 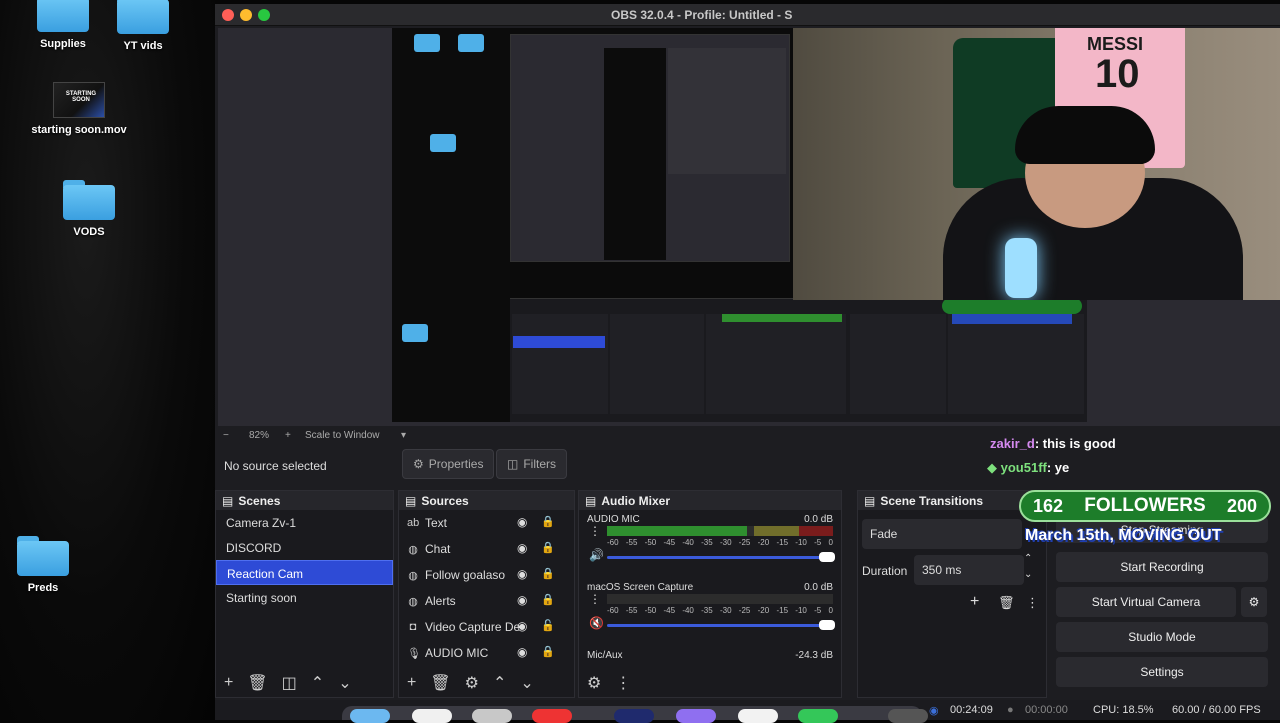 What do you see at coordinates (1028, 574) in the screenshot?
I see `chevron-down-icon: ⌄` at bounding box center [1028, 574].